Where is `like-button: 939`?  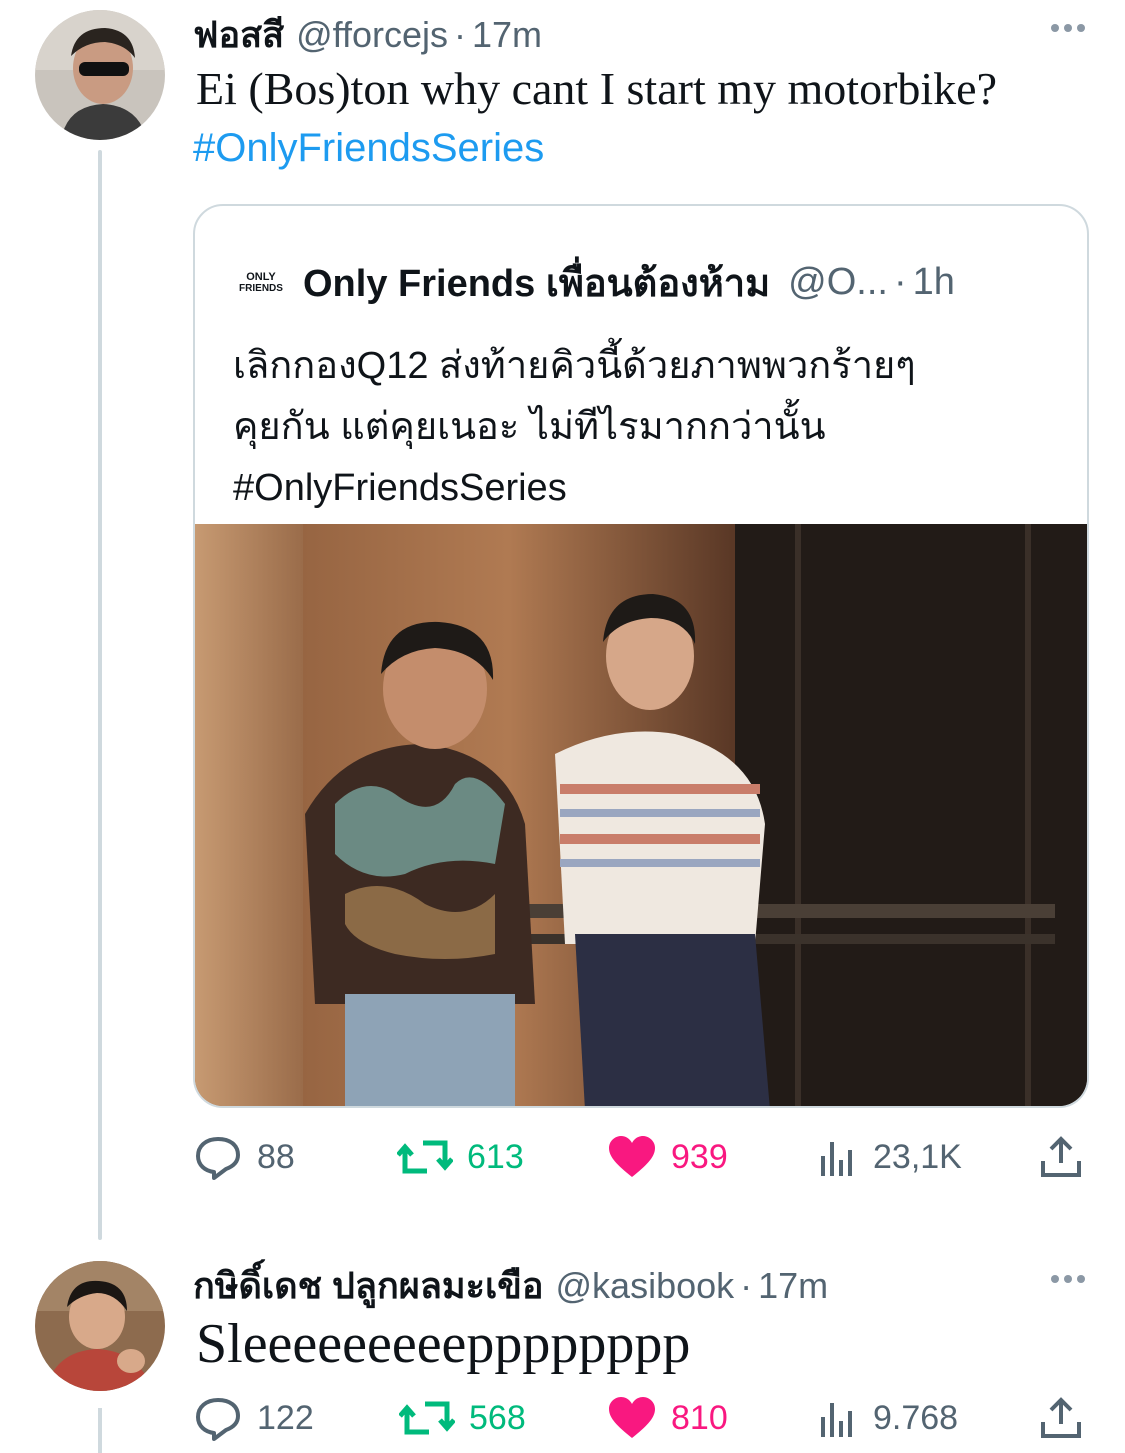 like-button: 939 is located at coordinates (667, 1157).